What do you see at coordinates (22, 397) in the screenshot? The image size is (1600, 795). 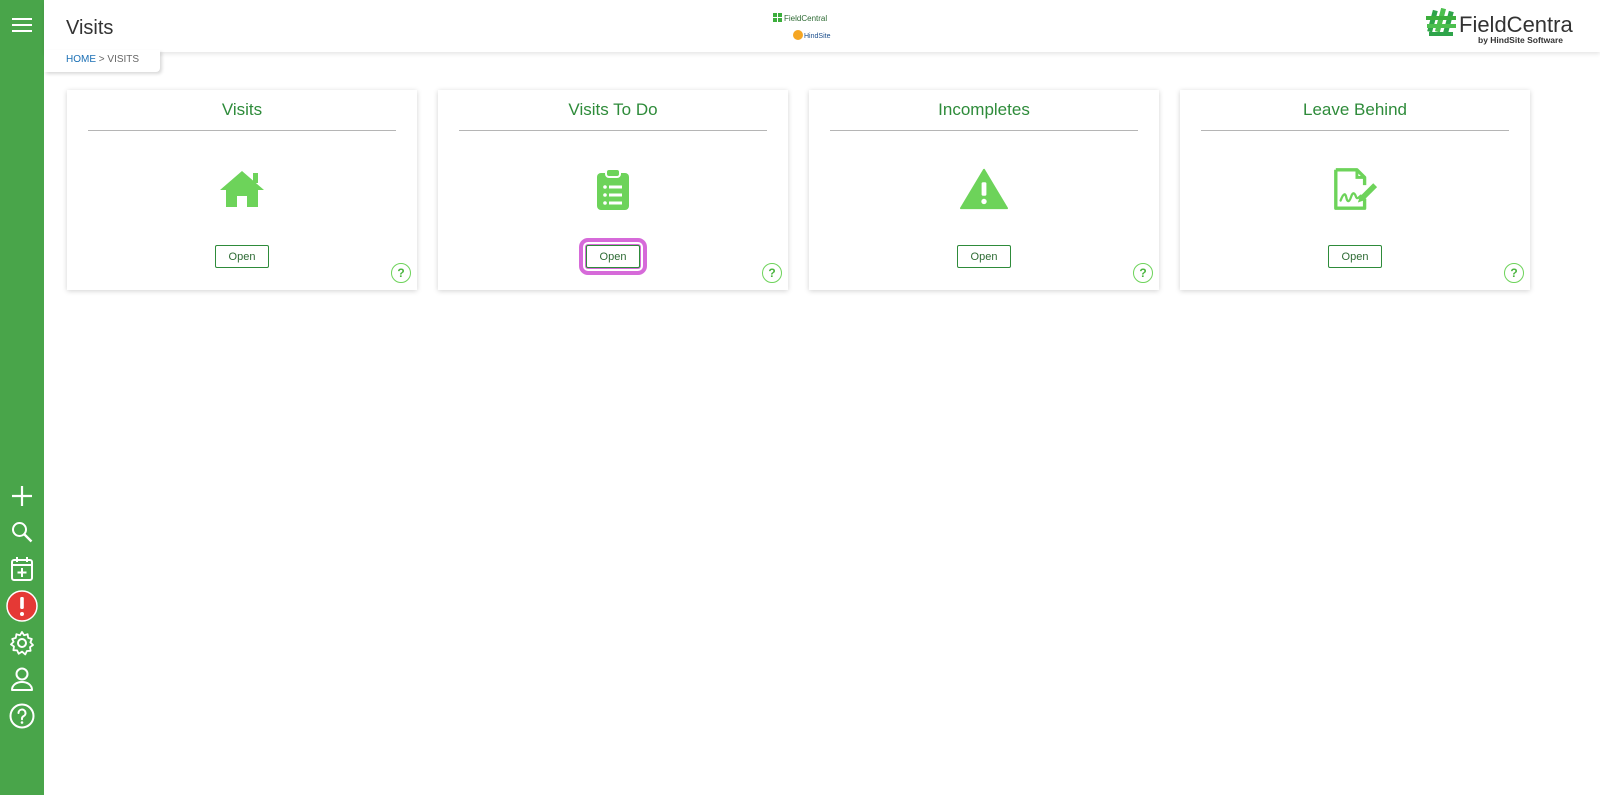 I see `sidebar` at bounding box center [22, 397].